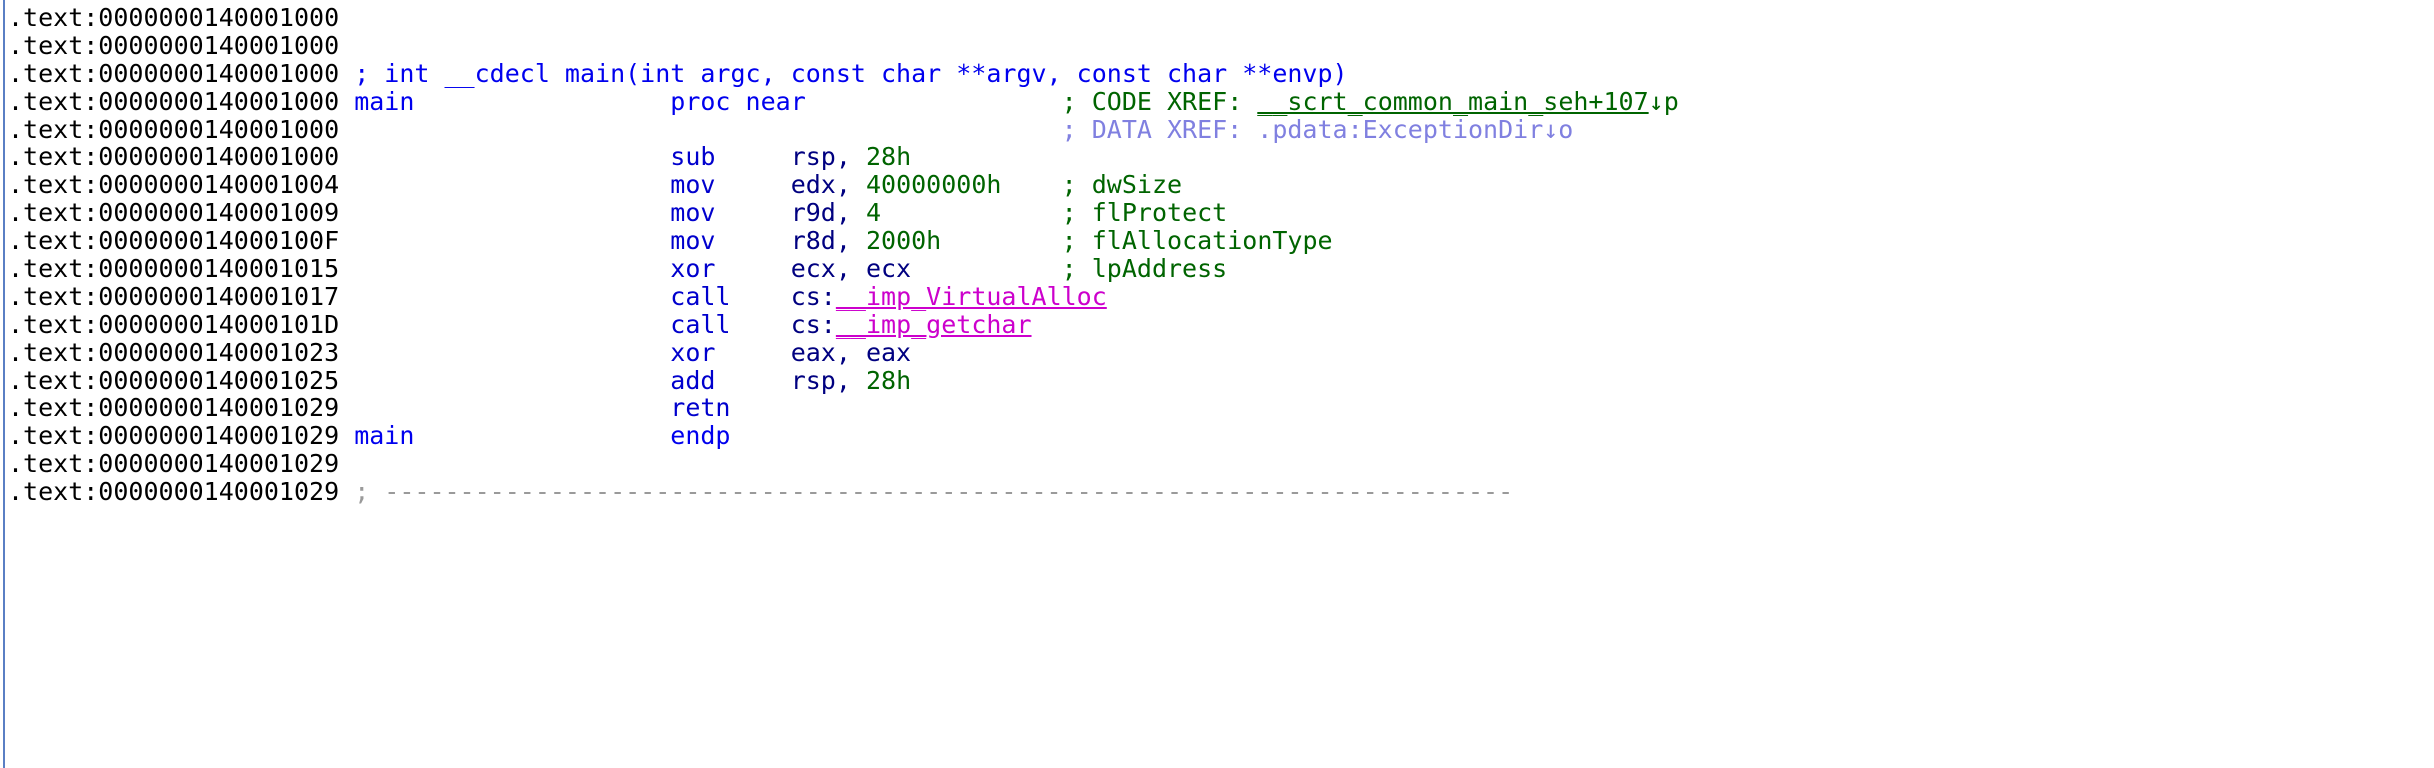 The image size is (2434, 768). What do you see at coordinates (730, 380) in the screenshot?
I see `instruction-mnemonic: add` at bounding box center [730, 380].